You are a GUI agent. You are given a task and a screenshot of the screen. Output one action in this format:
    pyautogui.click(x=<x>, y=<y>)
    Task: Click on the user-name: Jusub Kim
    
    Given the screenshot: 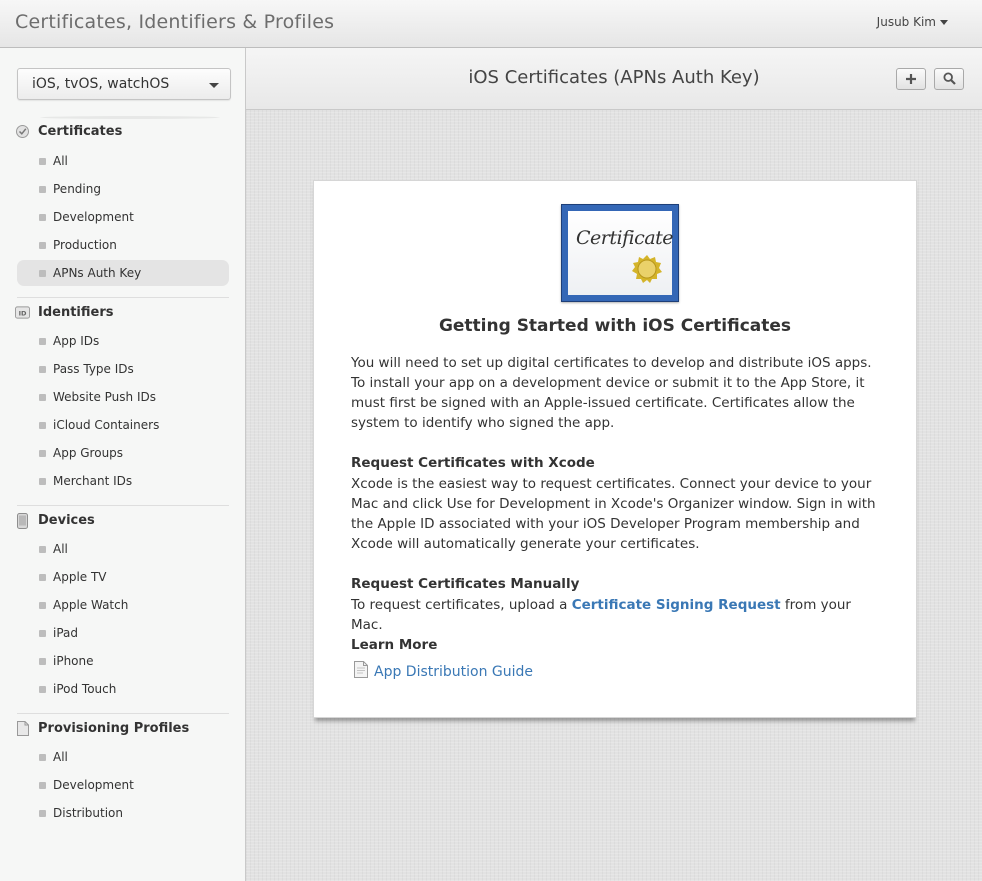 What is the action you would take?
    pyautogui.click(x=906, y=22)
    